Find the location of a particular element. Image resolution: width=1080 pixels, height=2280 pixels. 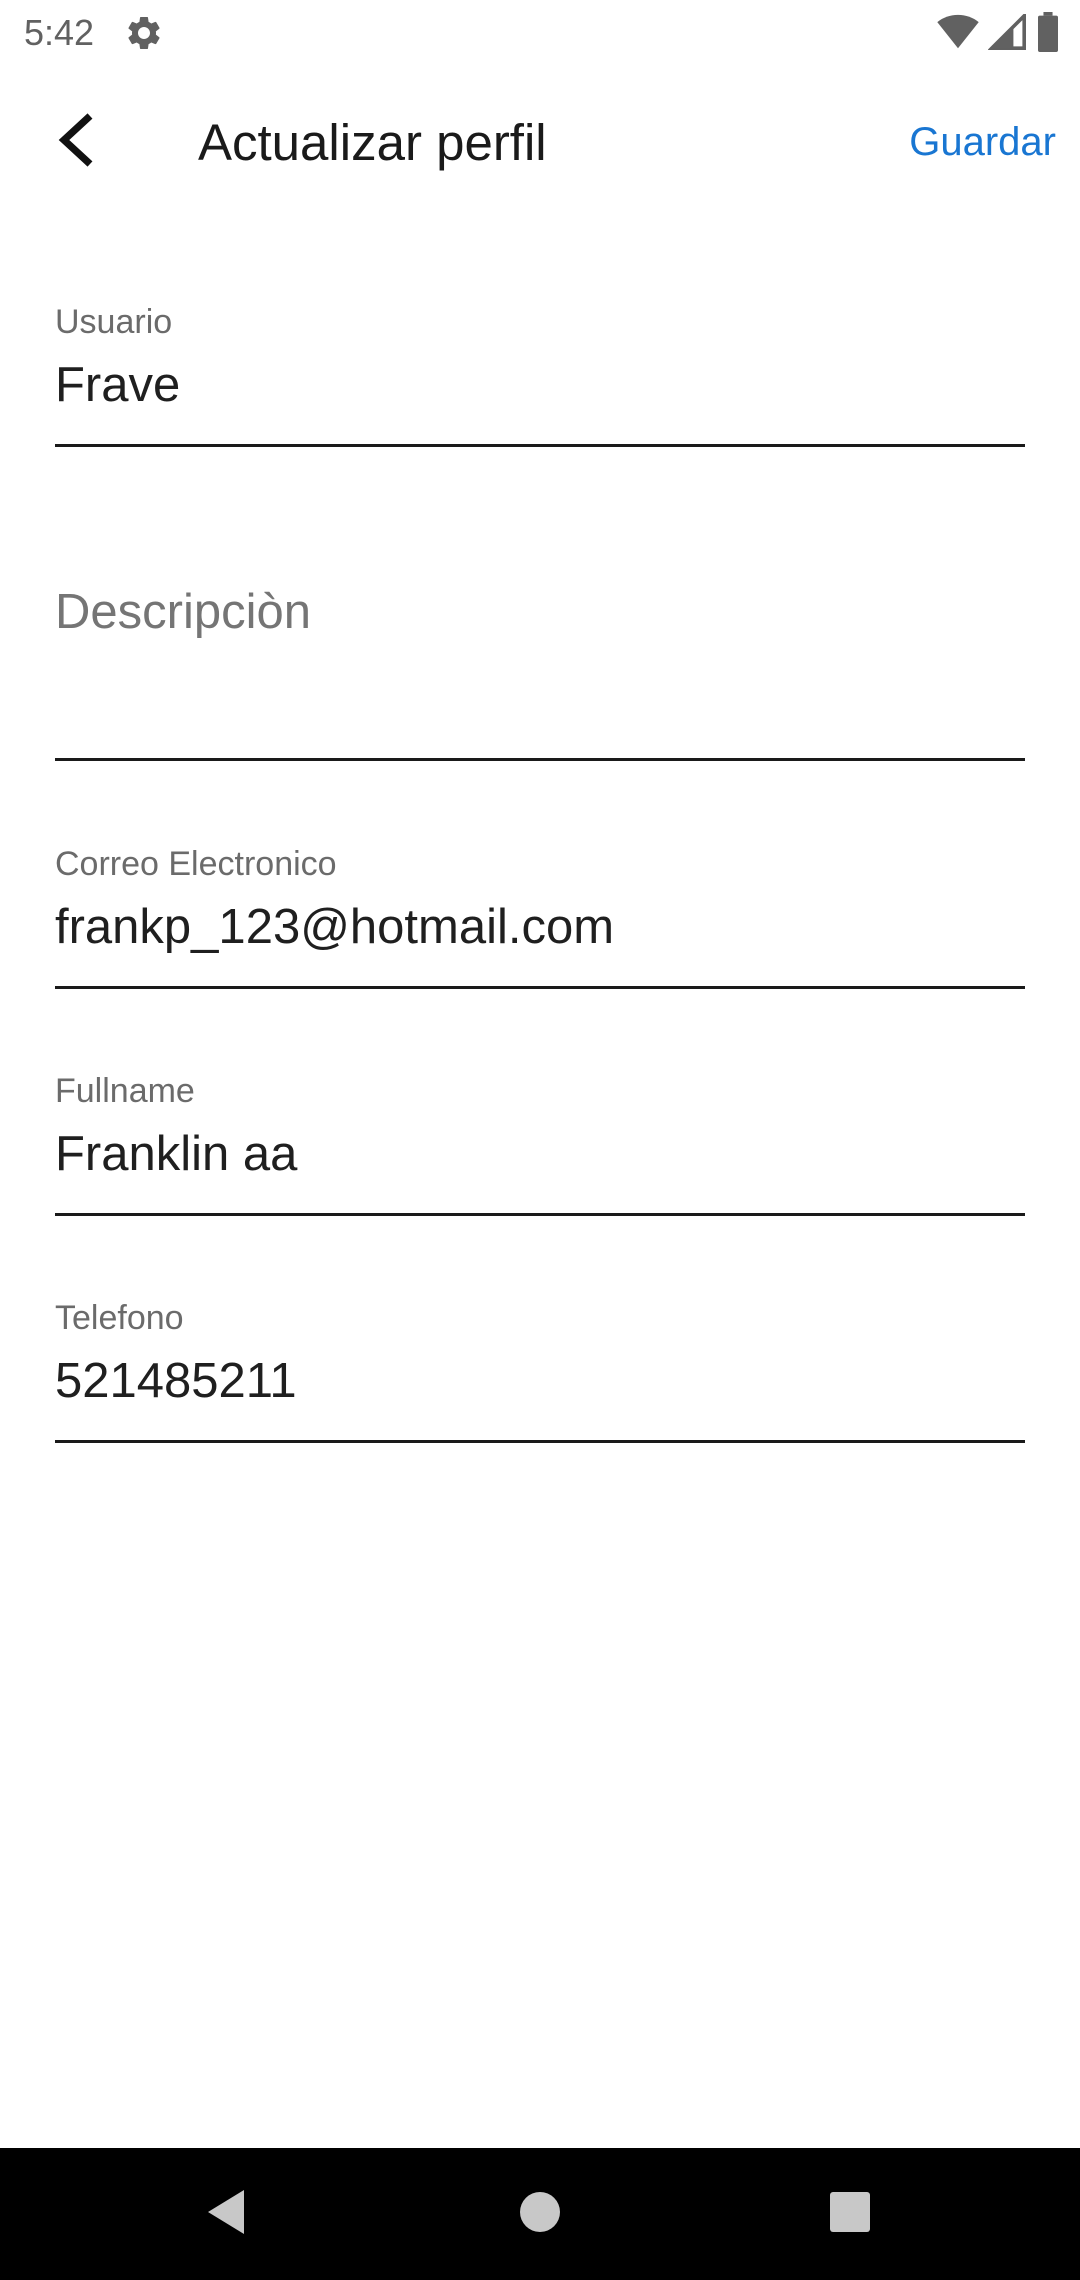

phone-underline is located at coordinates (540, 1441).